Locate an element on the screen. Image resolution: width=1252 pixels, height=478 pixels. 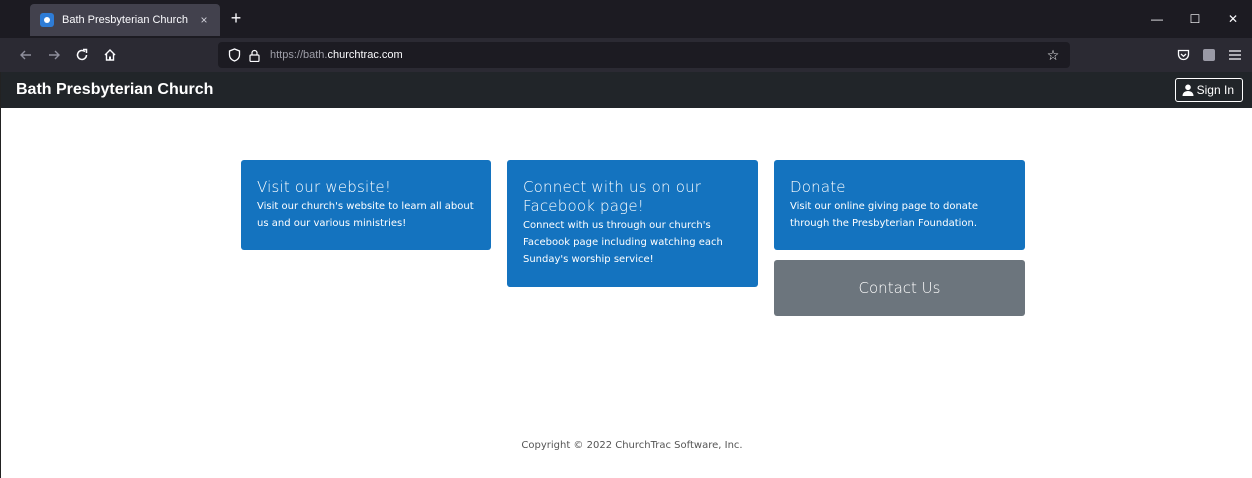
home-icon is located at coordinates (110, 55).